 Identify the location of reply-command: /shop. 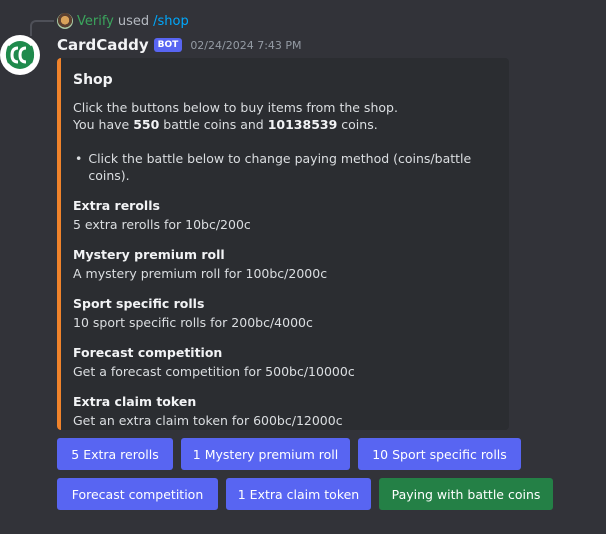
(171, 21).